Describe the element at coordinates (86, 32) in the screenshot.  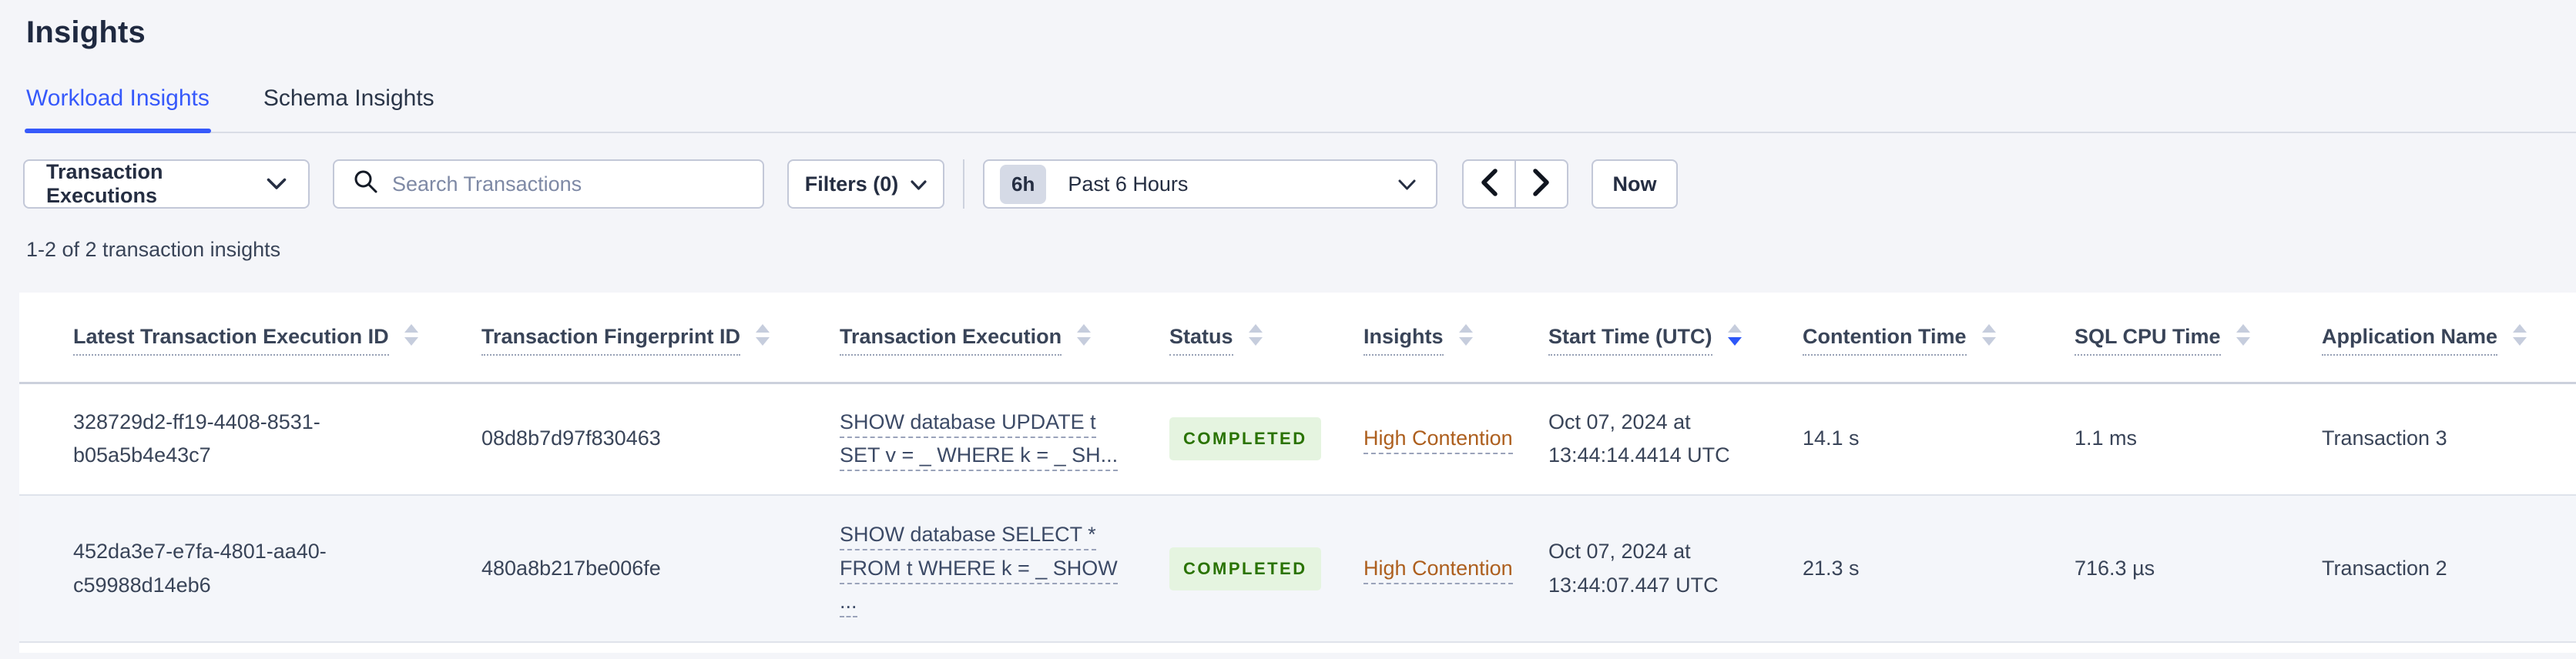
I see `page-title: Insights` at that location.